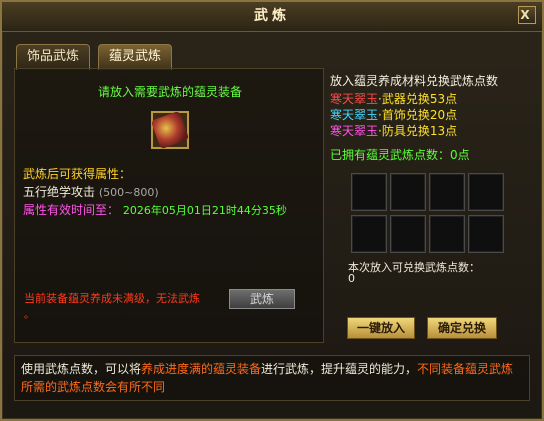  I want to click on owned-points: 已拥有蕴灵武炼点数：0点, so click(400, 155).